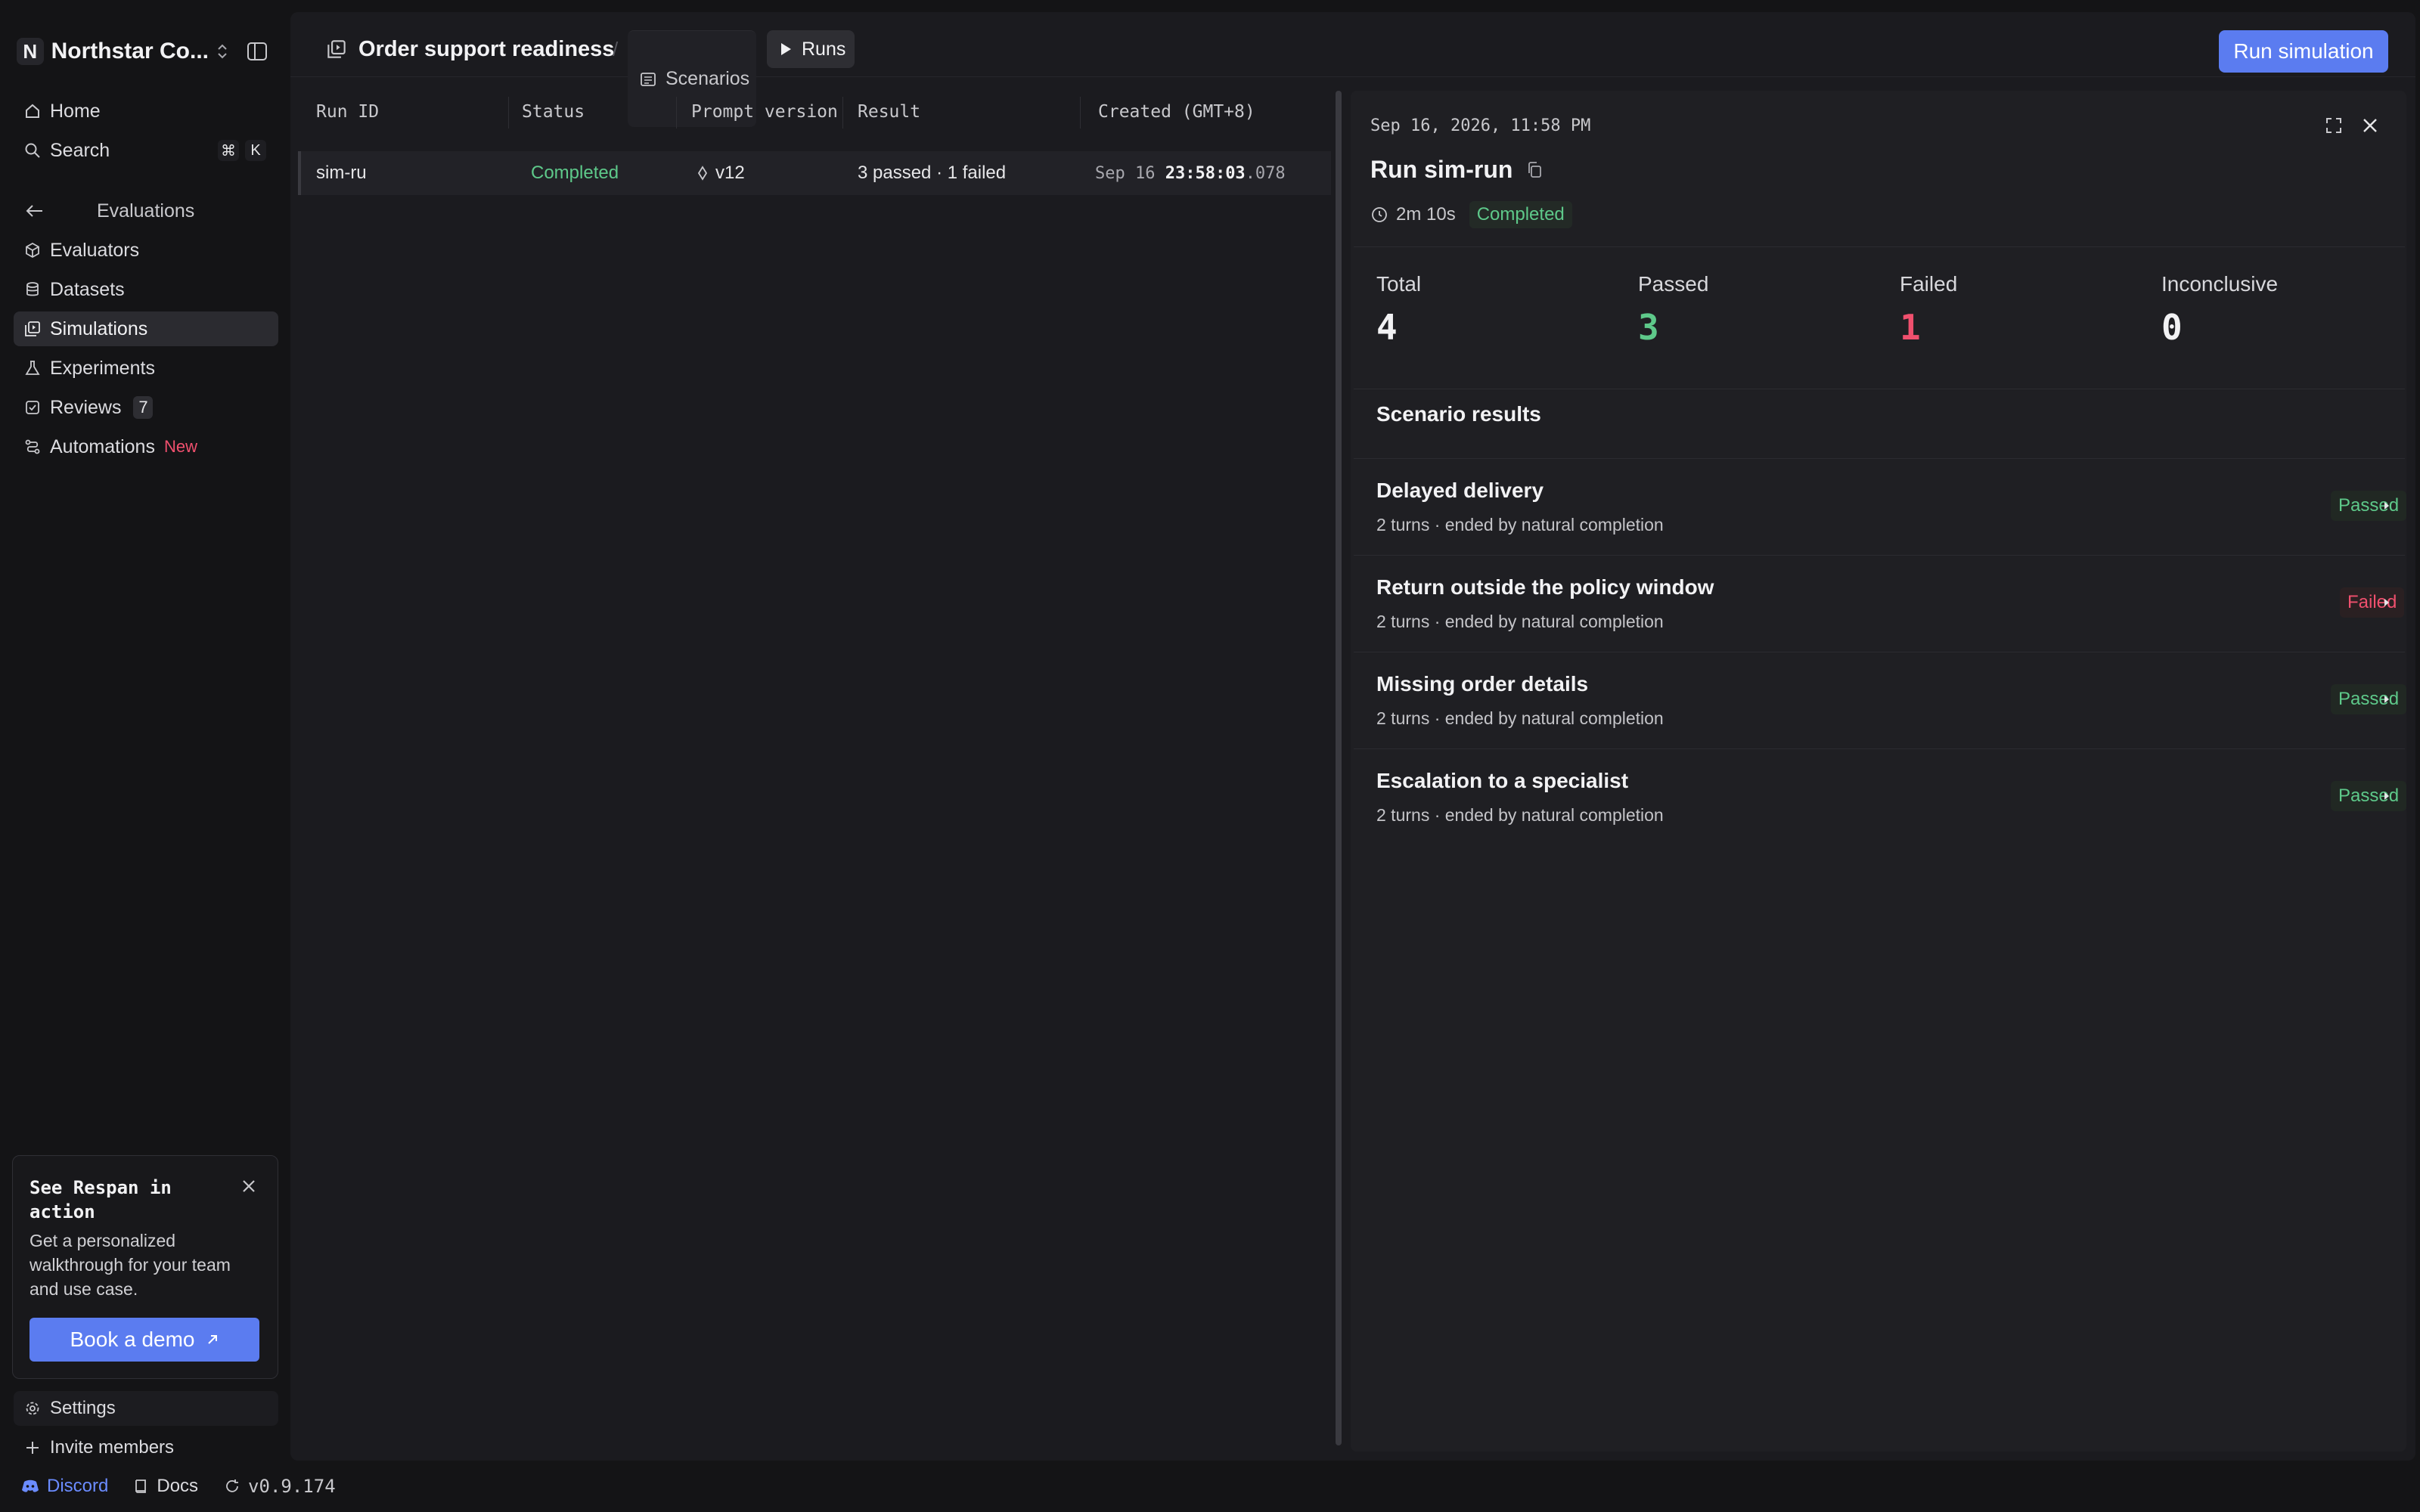 This screenshot has width=2420, height=1512. I want to click on column-header-created: Created (GMT+8), so click(1176, 112).